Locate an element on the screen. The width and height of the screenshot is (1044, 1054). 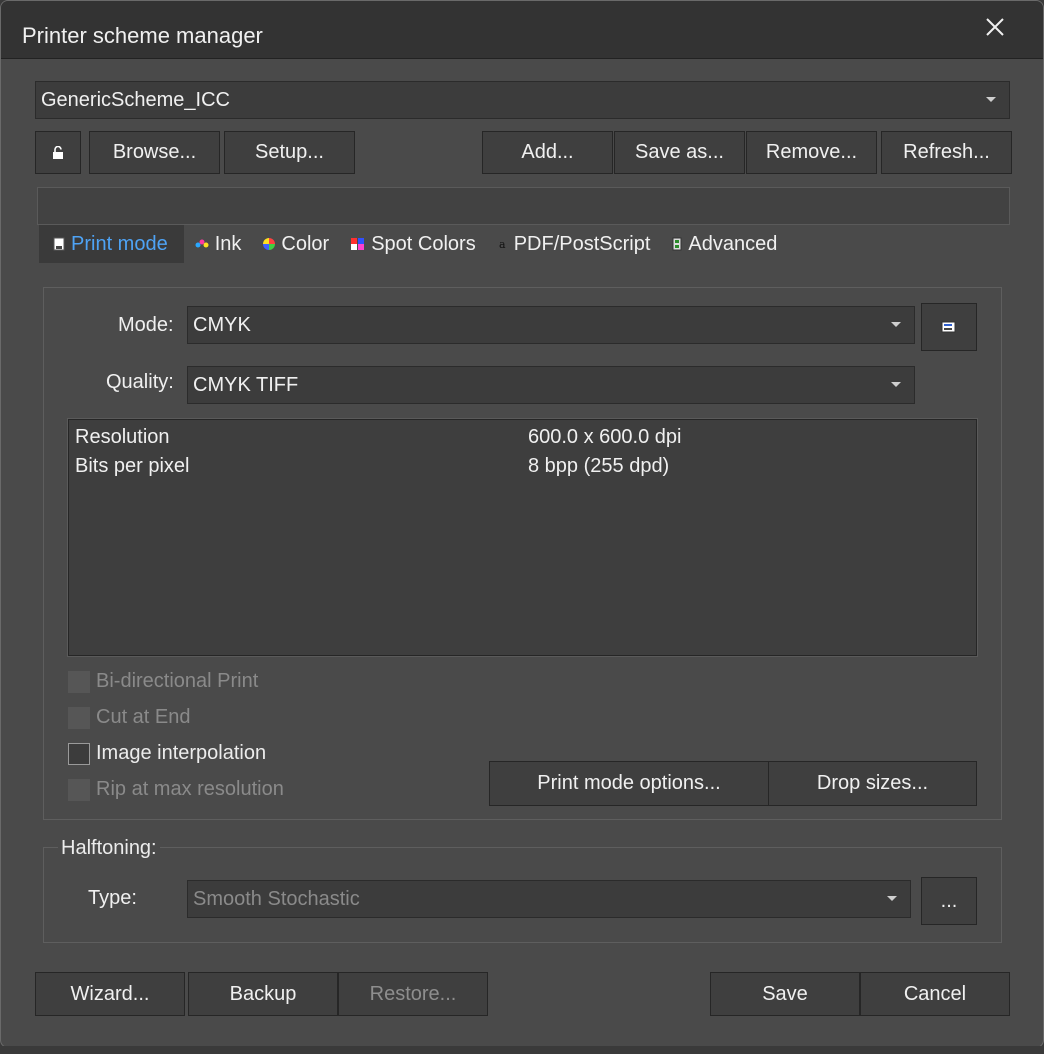
property-name: Resolution is located at coordinates (122, 437).